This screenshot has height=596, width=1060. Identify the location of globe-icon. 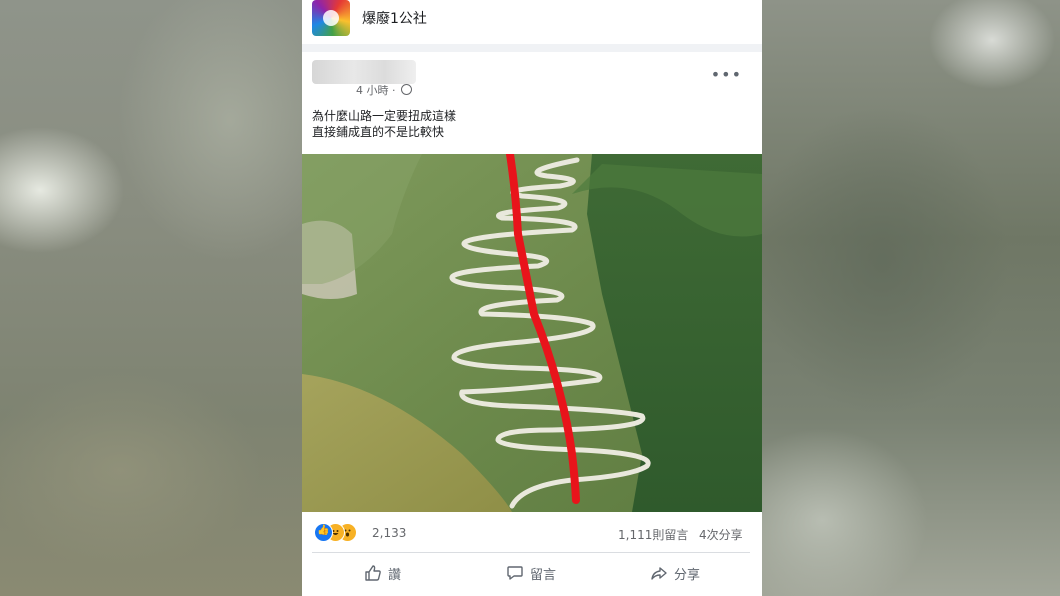
(406, 89).